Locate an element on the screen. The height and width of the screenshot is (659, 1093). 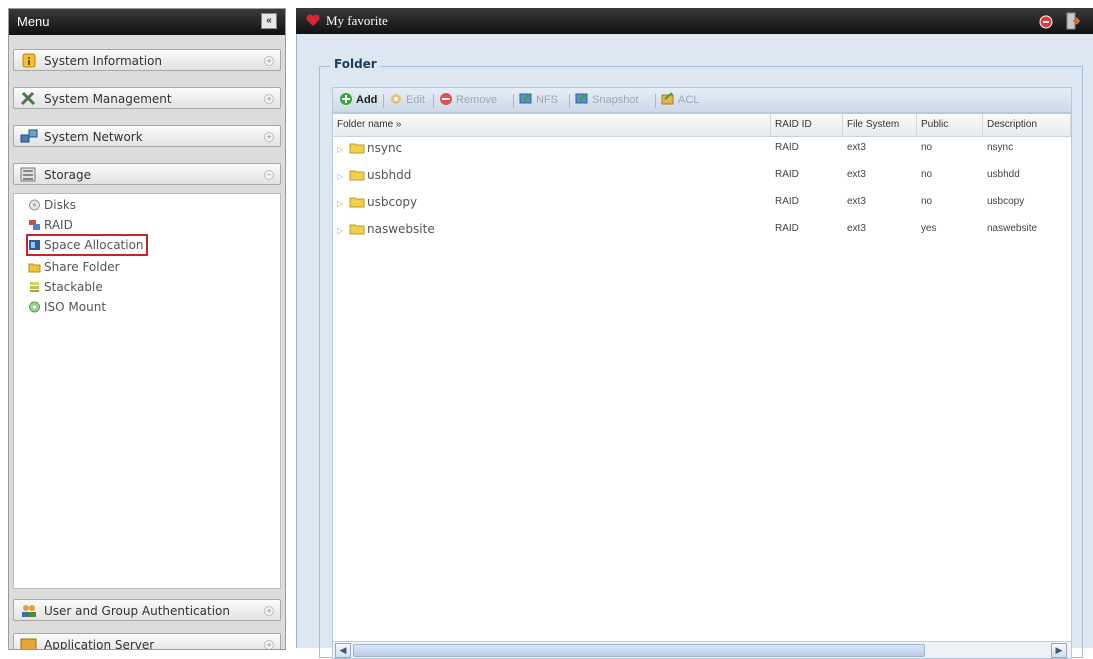
storage-item-label: Space Allocation is located at coordinates (94, 245).